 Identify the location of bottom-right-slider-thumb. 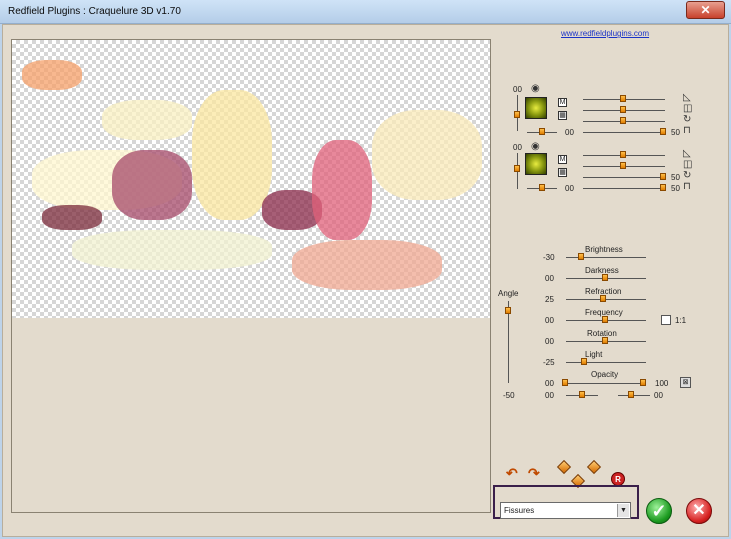
(631, 394).